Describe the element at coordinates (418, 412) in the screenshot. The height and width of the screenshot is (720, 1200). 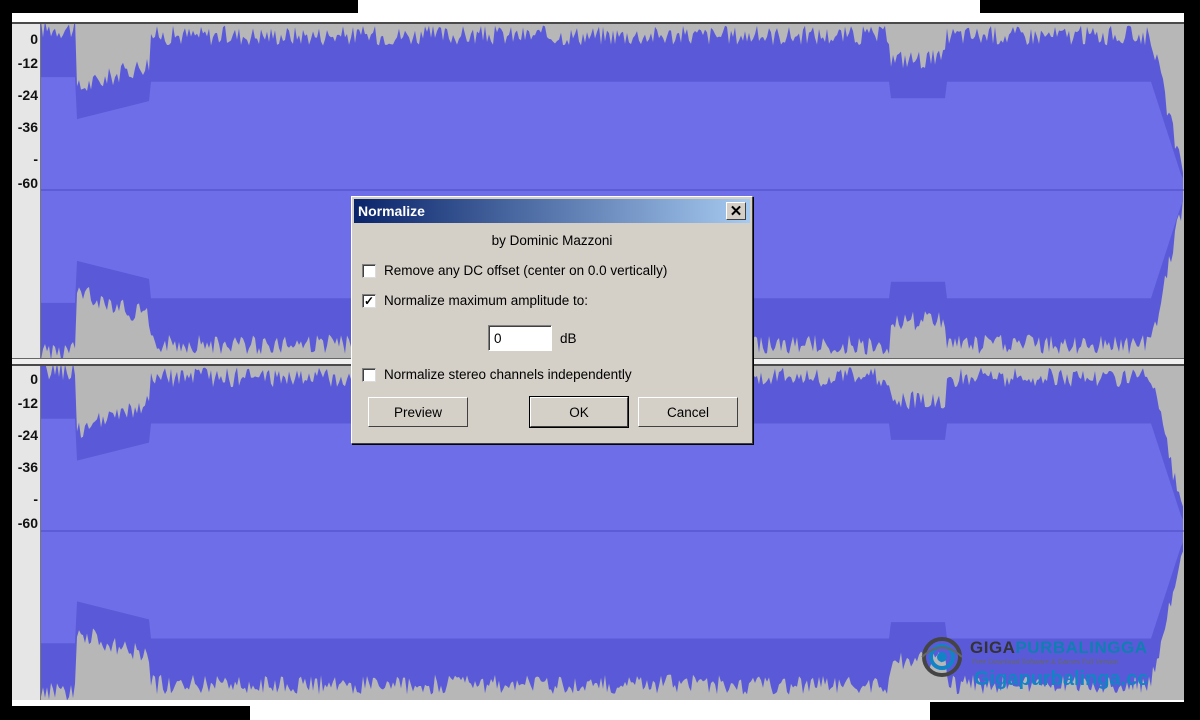
I see `preview-button: Preview` at that location.